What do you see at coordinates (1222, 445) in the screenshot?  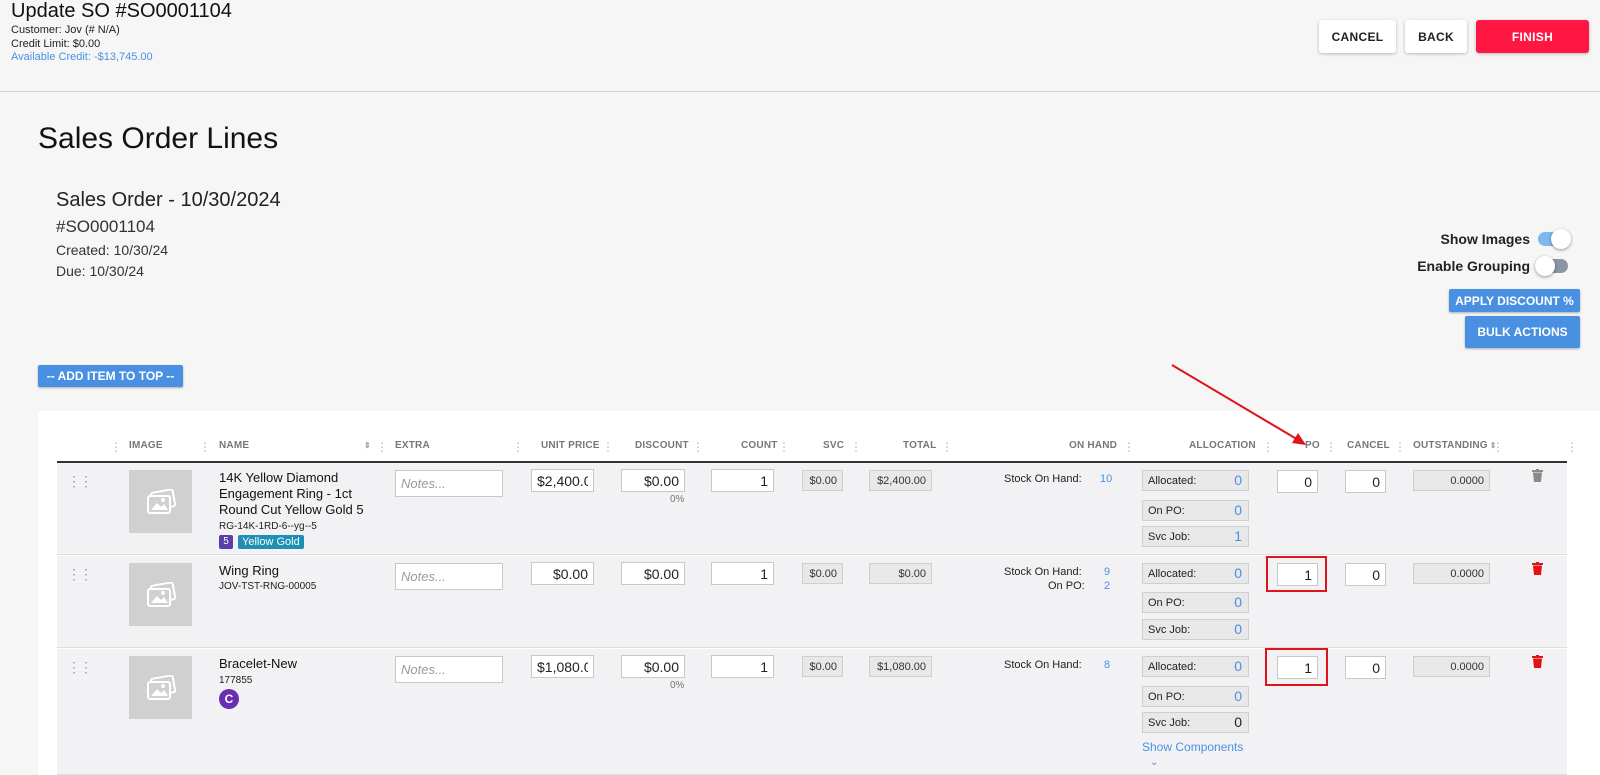 I see `col-header-allocation: ALLOCATION` at bounding box center [1222, 445].